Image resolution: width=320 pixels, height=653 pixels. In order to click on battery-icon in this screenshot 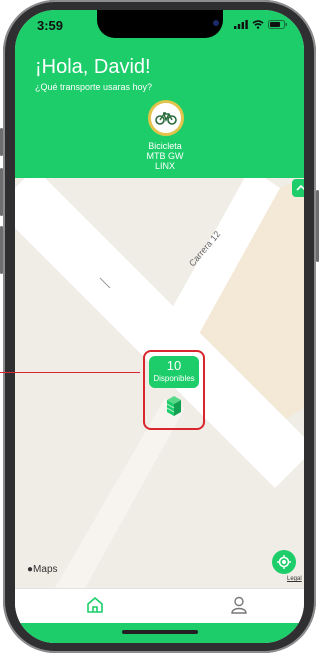, I will do `click(277, 24)`.